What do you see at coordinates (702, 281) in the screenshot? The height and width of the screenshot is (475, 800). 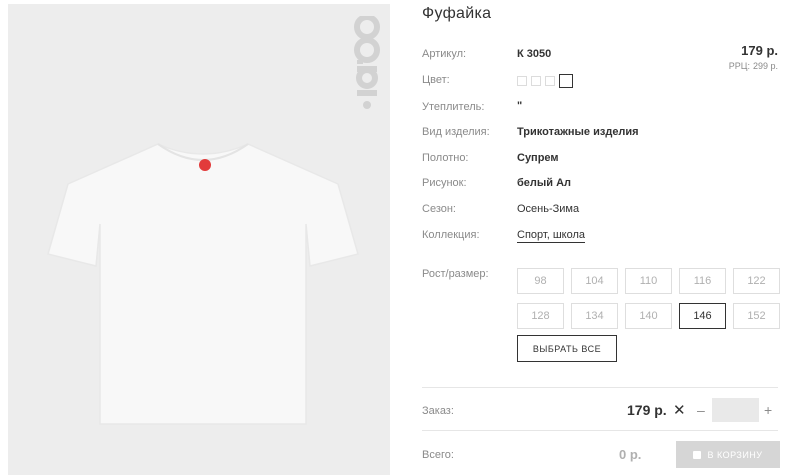 I see `size-option: 116` at bounding box center [702, 281].